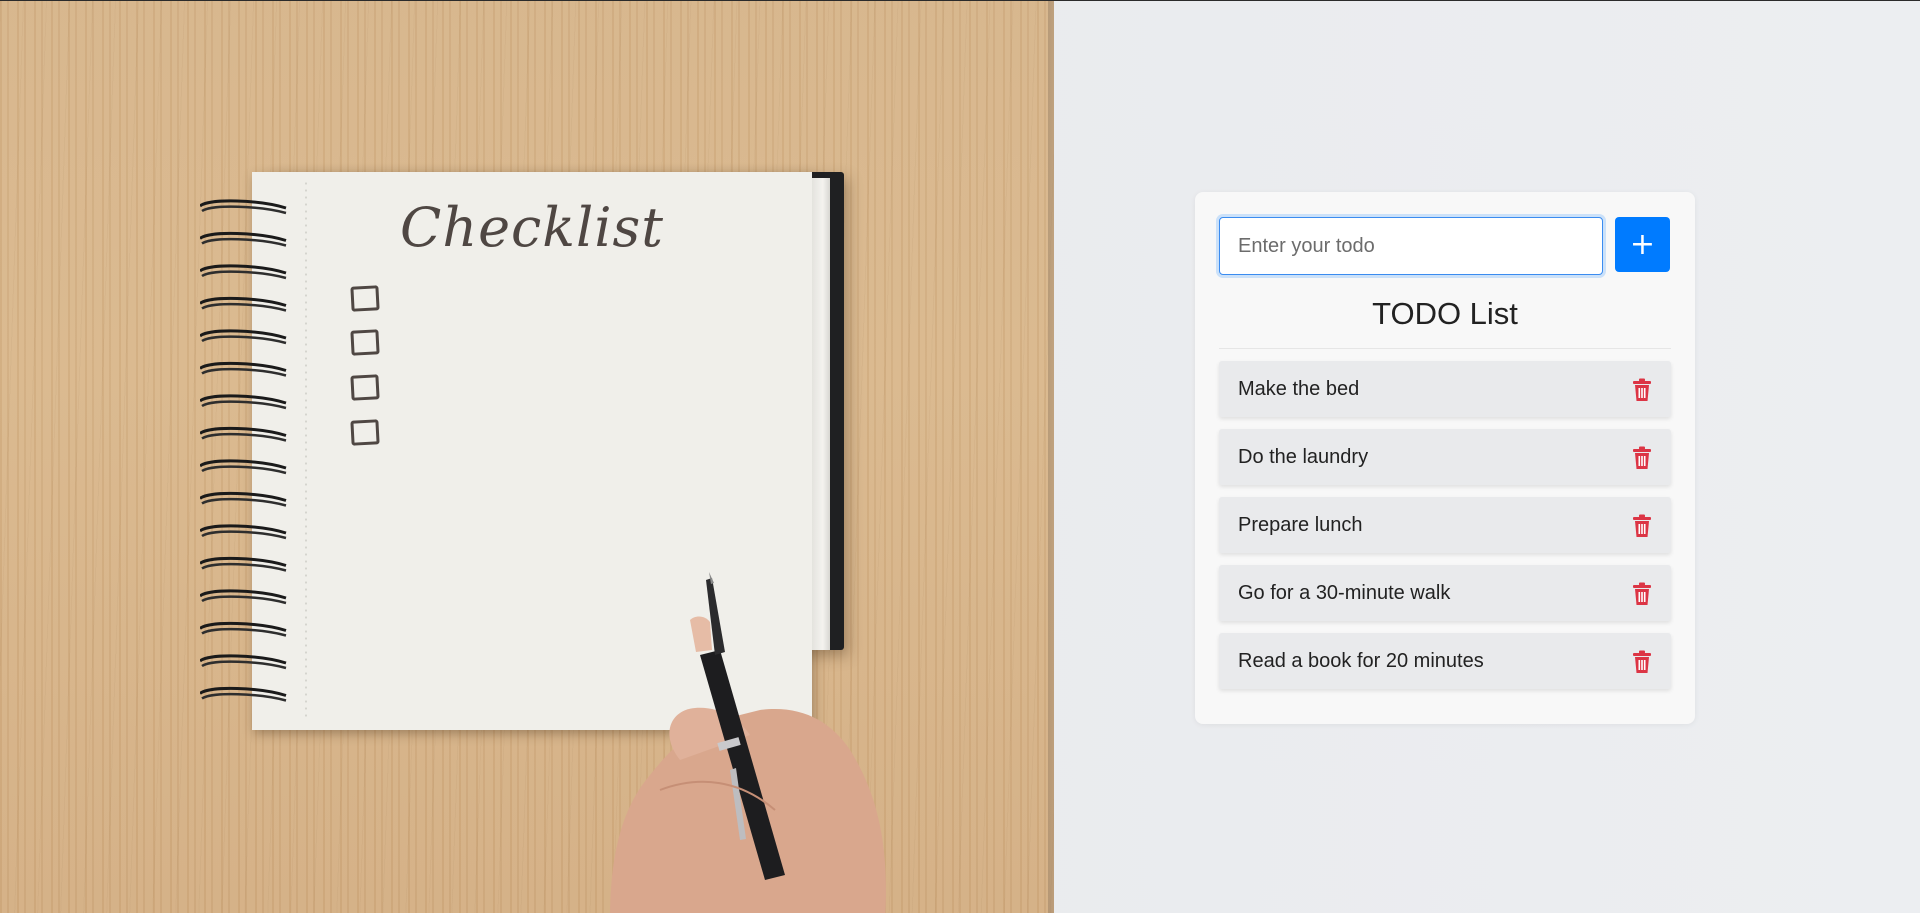 Image resolution: width=1920 pixels, height=913 pixels. Describe the element at coordinates (532, 227) in the screenshot. I see `notebook-heading: Checklist` at that location.